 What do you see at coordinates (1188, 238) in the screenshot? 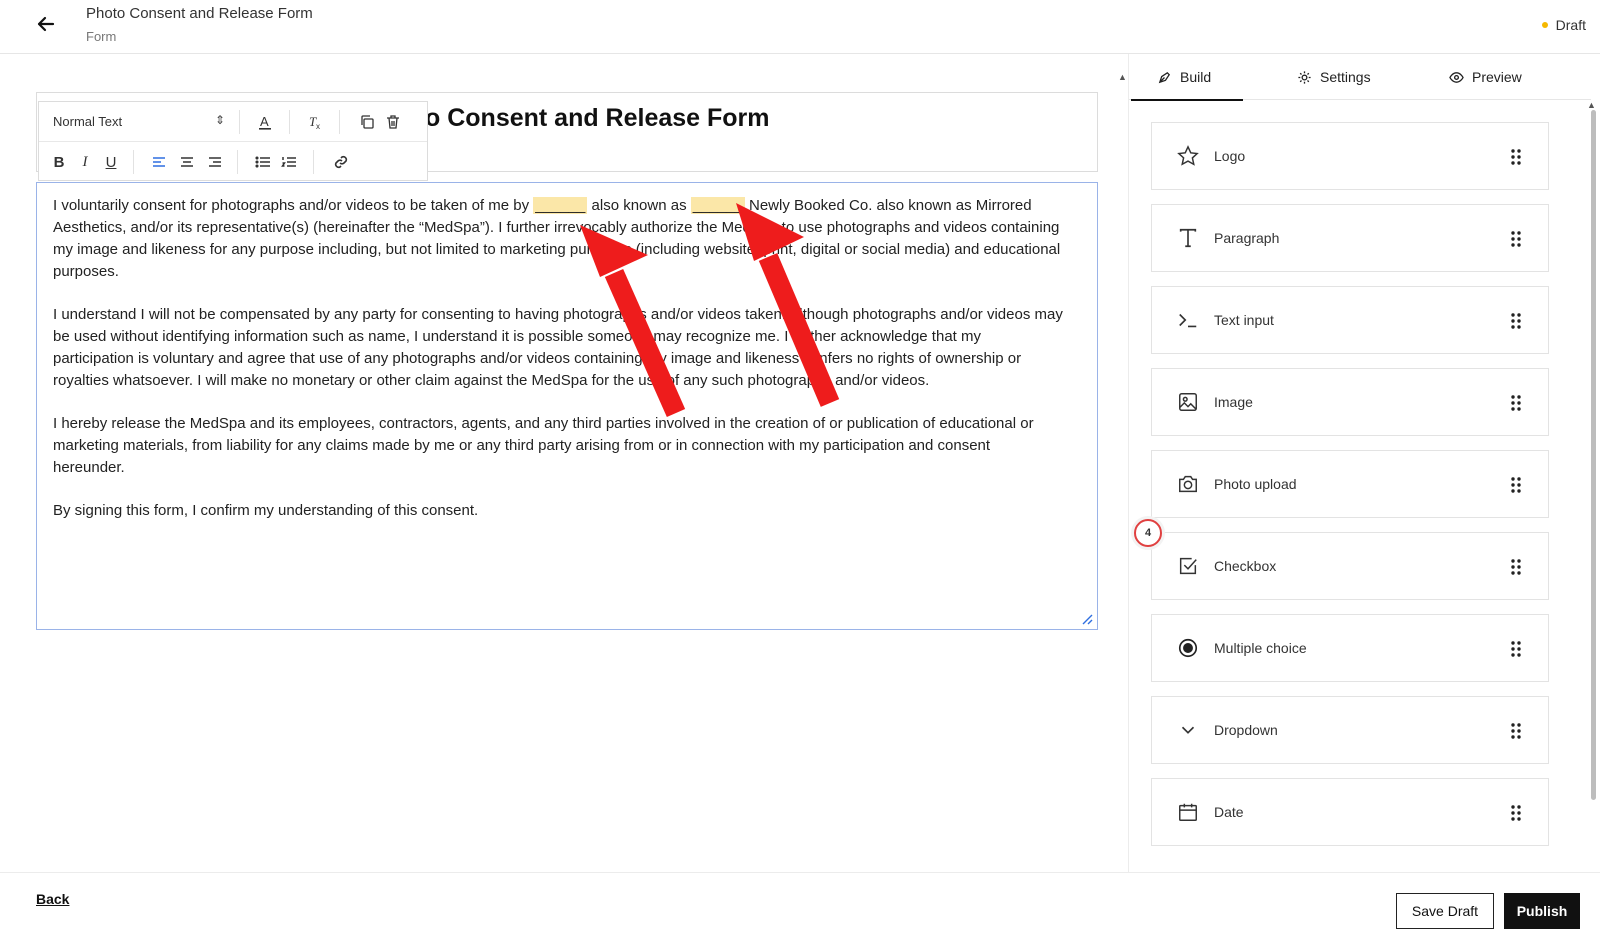
I see `text-icon` at bounding box center [1188, 238].